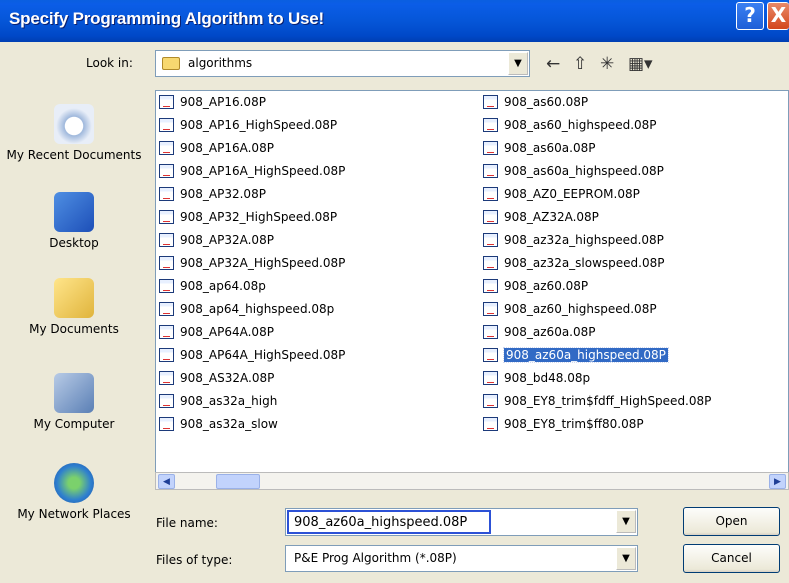  I want to click on place-label: My Computer, so click(74, 424).